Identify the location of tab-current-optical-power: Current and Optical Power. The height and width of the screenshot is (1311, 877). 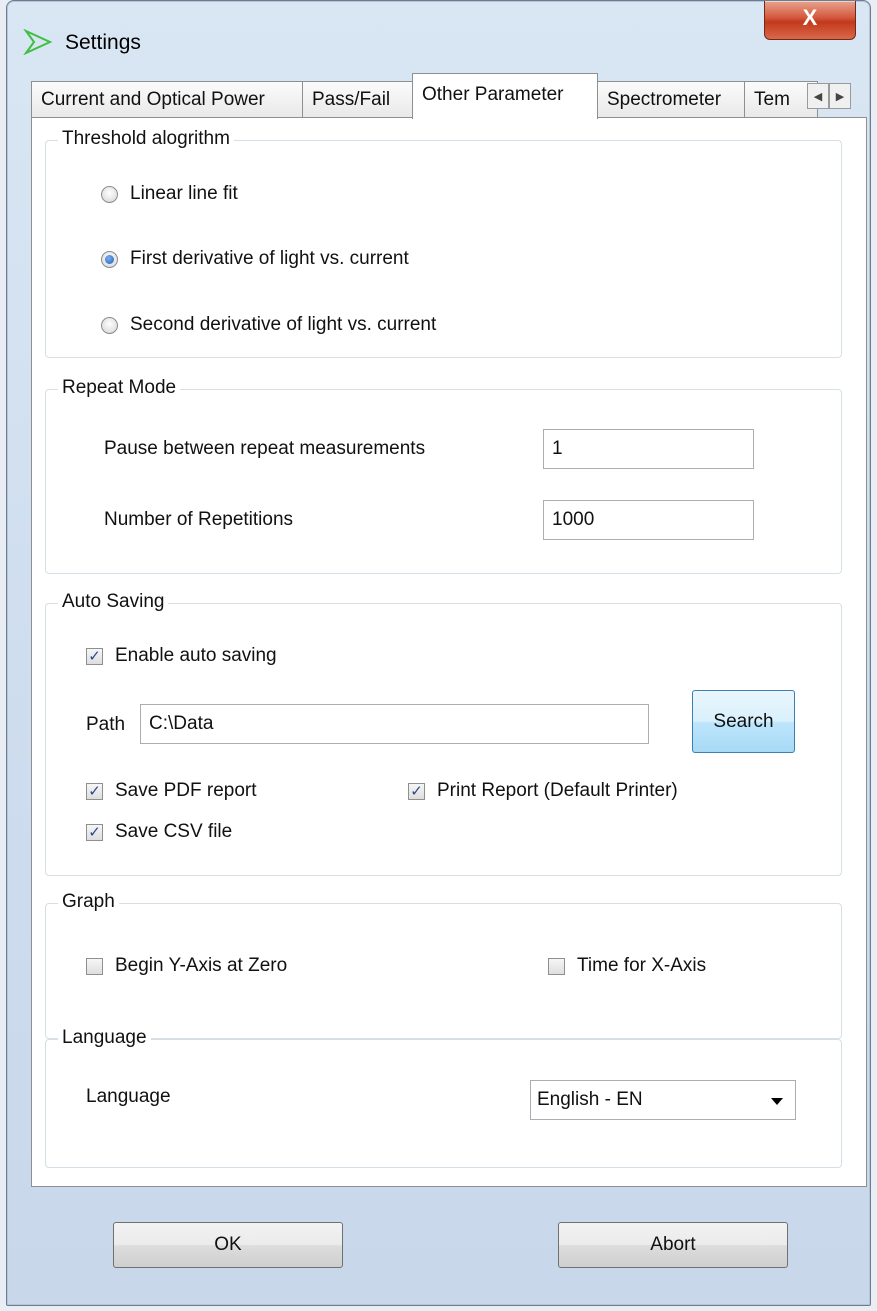
(167, 99).